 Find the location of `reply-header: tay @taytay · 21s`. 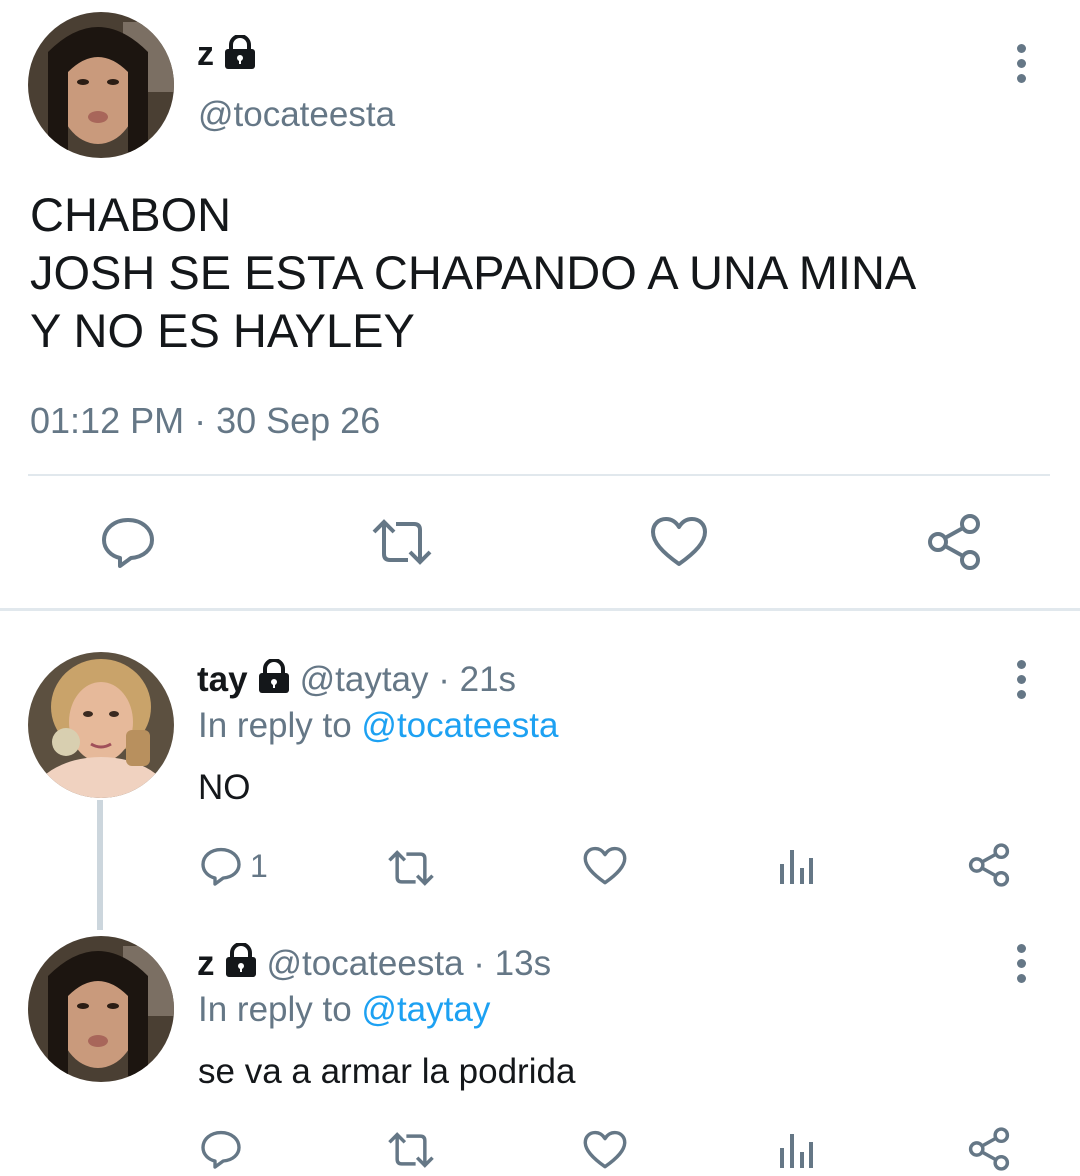

reply-header: tay @taytay · 21s is located at coordinates (356, 679).